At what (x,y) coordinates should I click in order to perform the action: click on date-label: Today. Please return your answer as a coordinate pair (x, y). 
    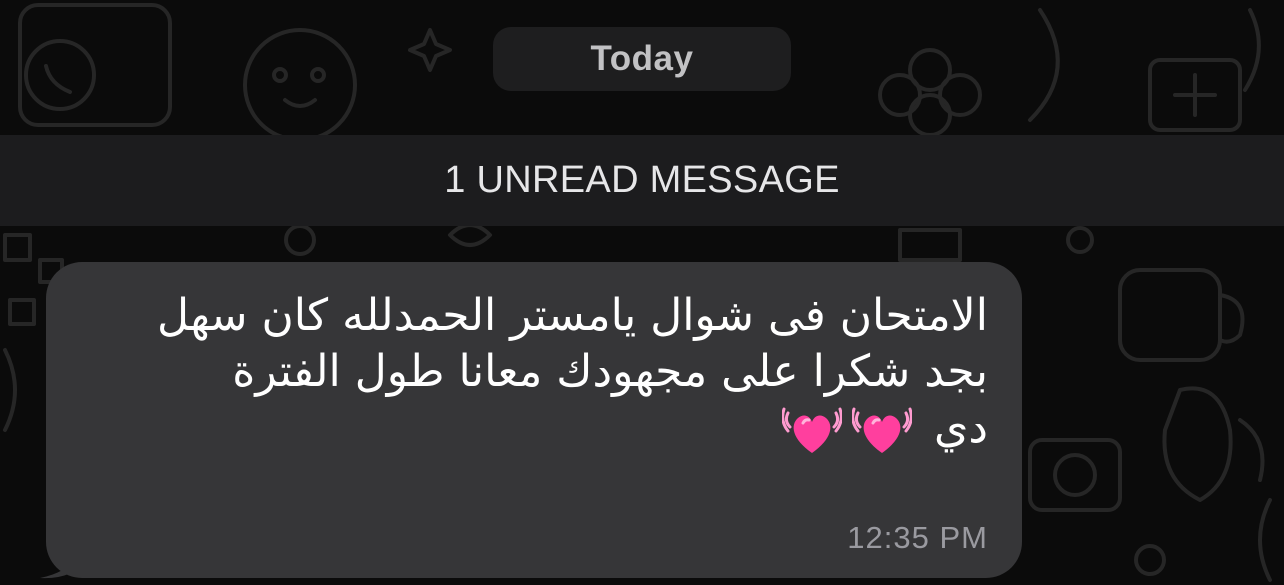
    Looking at the image, I should click on (642, 58).